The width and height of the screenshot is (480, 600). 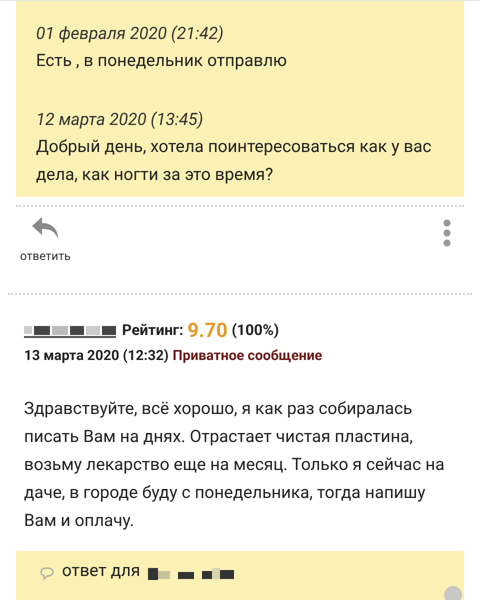 I want to click on reply-to-label: ответ для, so click(x=101, y=571).